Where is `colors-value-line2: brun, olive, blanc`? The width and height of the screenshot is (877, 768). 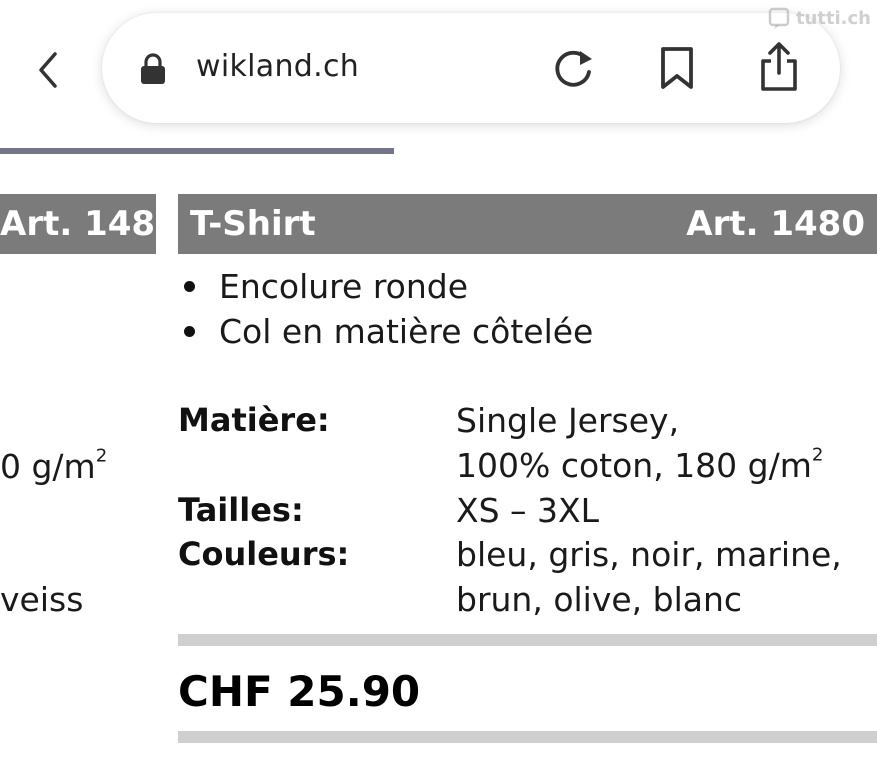 colors-value-line2: brun, olive, blanc is located at coordinates (599, 599).